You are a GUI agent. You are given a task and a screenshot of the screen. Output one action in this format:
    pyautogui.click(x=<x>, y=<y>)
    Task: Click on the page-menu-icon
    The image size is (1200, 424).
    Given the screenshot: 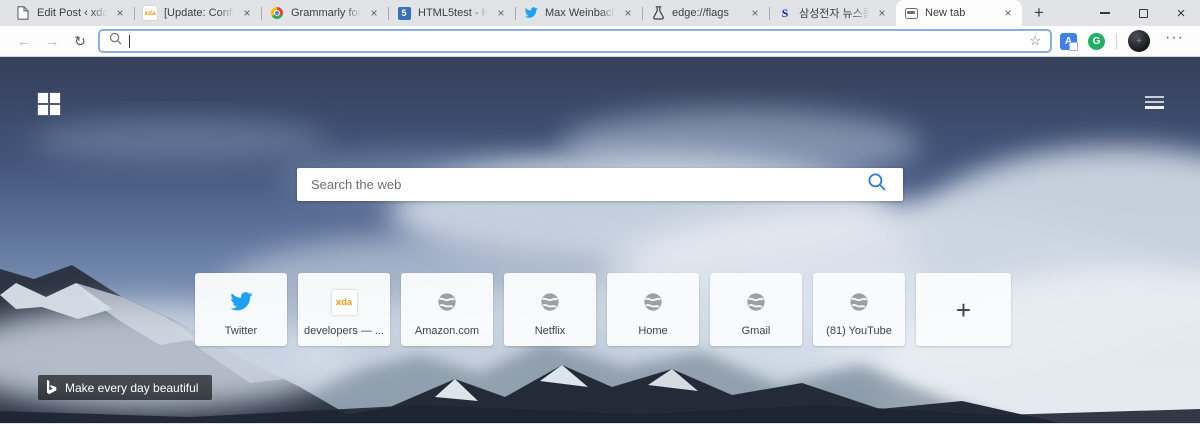 What is the action you would take?
    pyautogui.click(x=1154, y=102)
    